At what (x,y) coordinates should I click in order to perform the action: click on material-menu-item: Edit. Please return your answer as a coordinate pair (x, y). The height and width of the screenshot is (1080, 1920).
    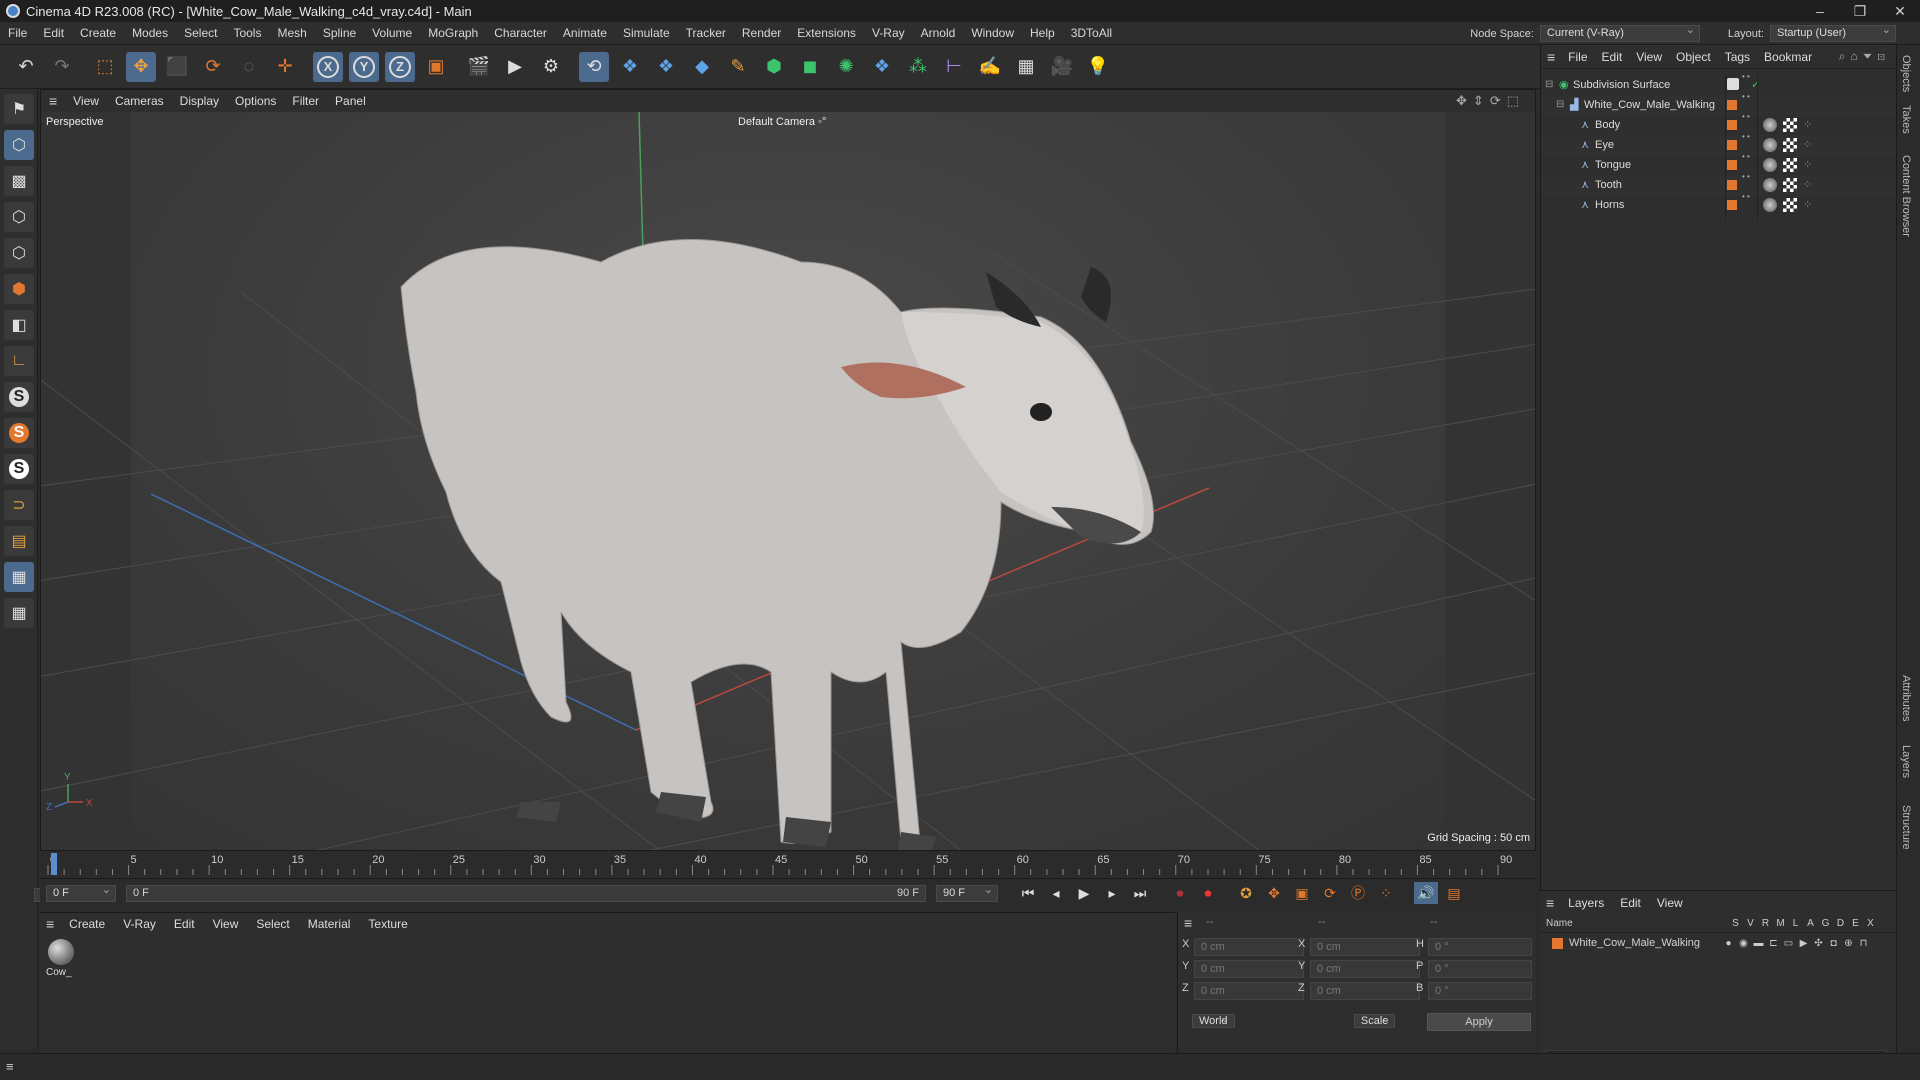
    Looking at the image, I should click on (184, 924).